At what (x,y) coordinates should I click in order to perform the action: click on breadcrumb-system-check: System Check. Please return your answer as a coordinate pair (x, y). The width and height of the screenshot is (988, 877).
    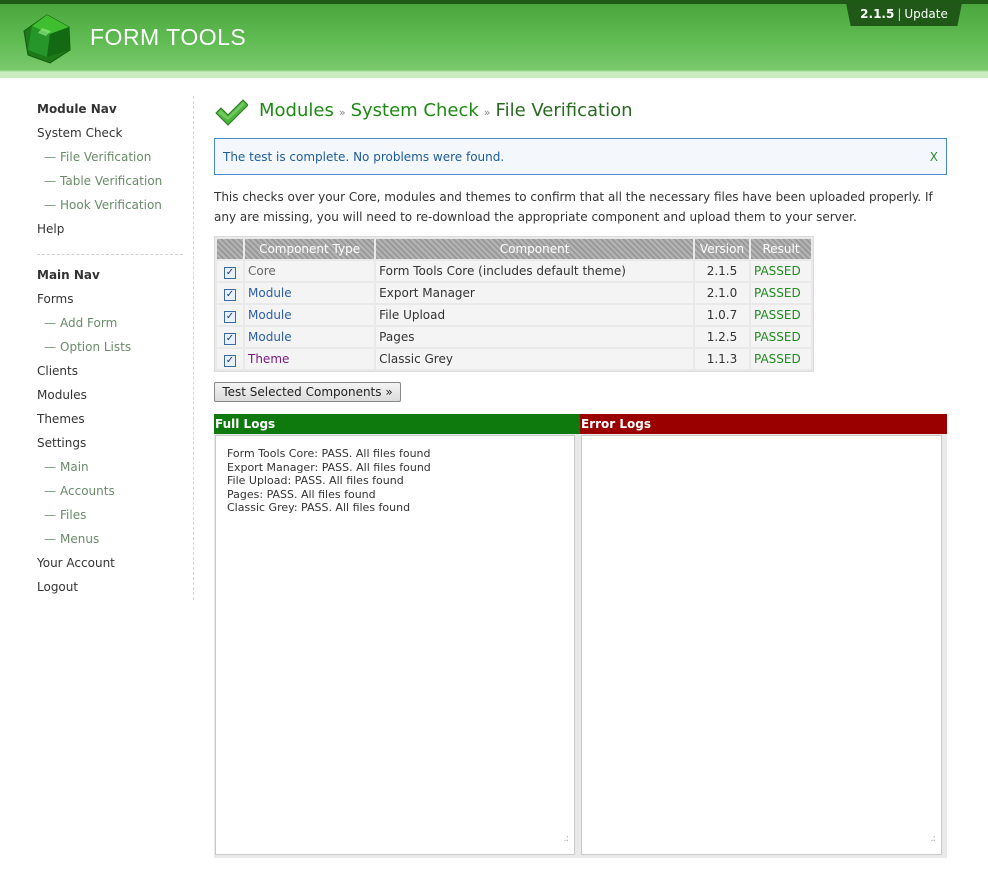
    Looking at the image, I should click on (415, 110).